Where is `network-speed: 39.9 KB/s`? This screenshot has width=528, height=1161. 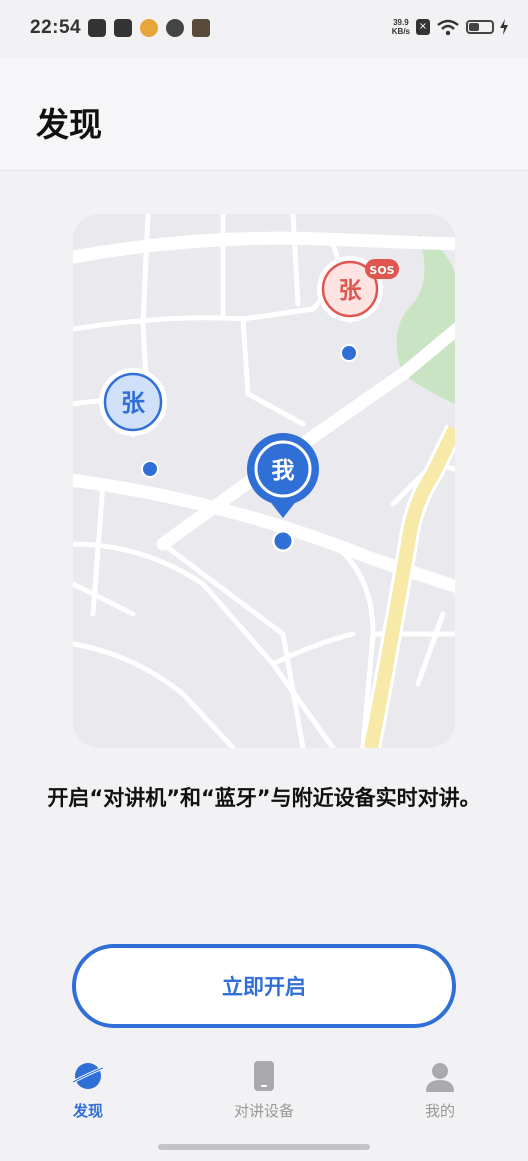 network-speed: 39.9 KB/s is located at coordinates (401, 27).